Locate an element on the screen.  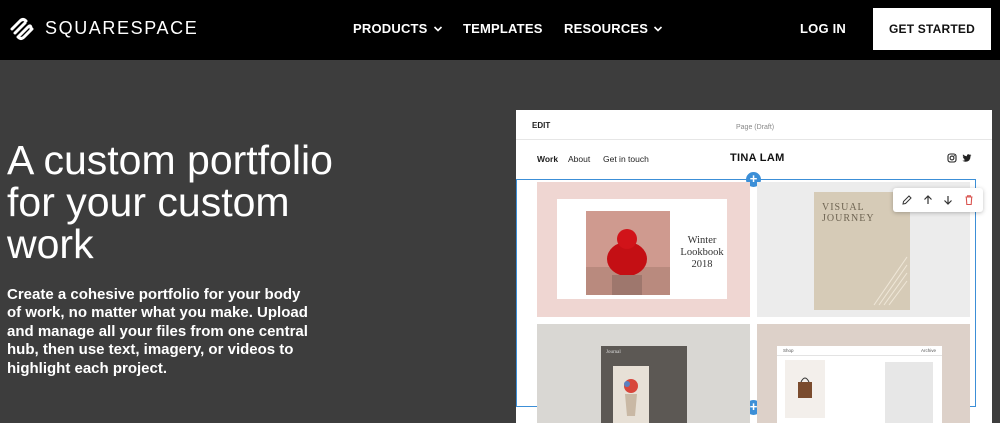
lookbook-card: Winter Lookbook 2018 is located at coordinates (642, 249).